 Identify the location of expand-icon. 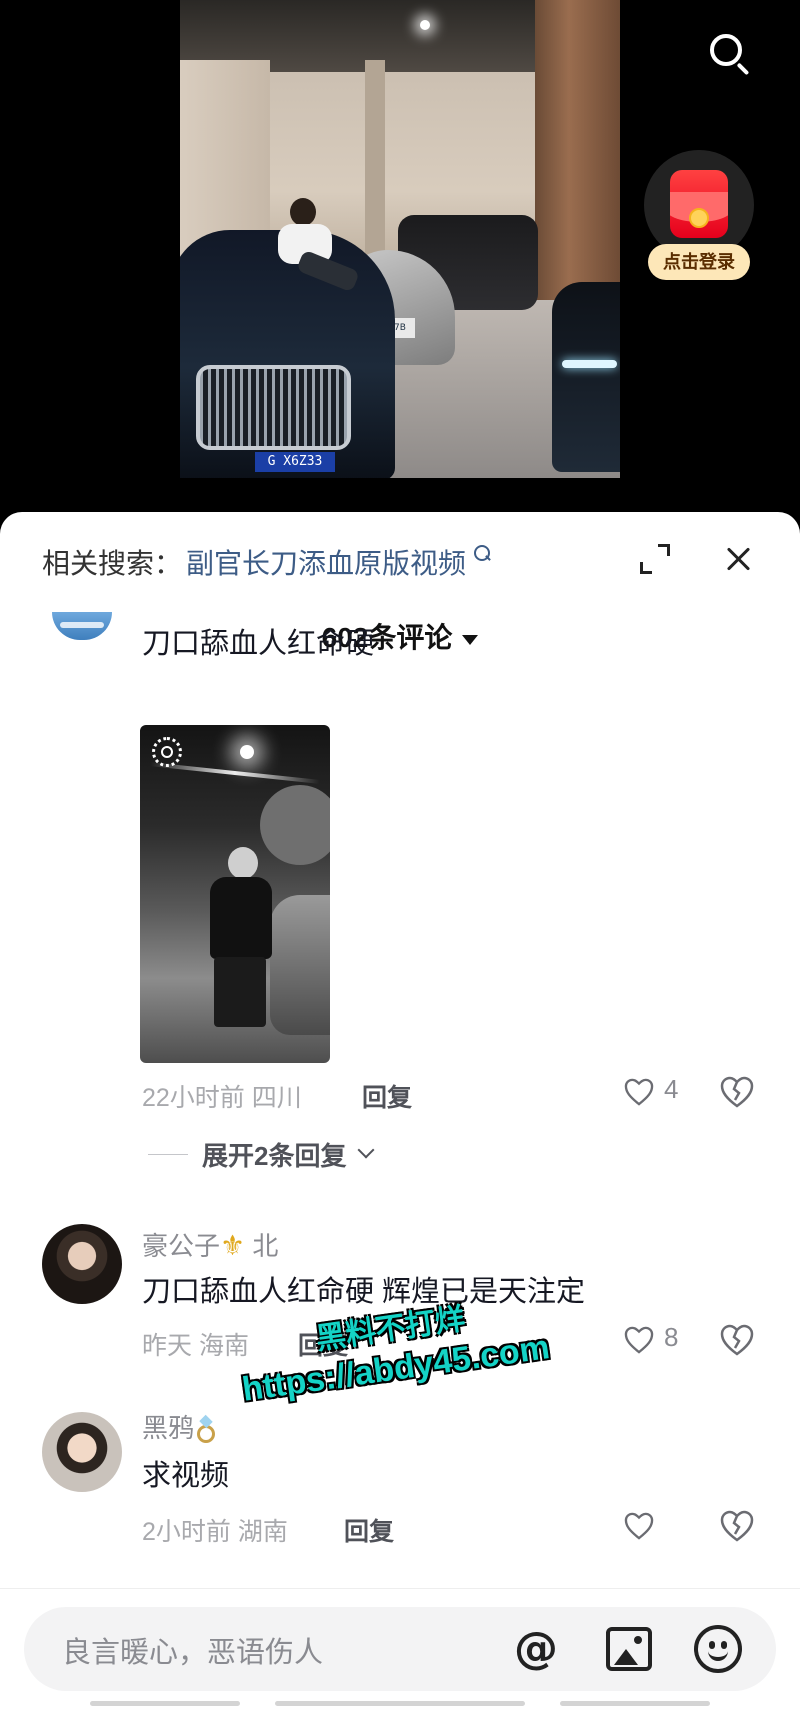
(655, 559).